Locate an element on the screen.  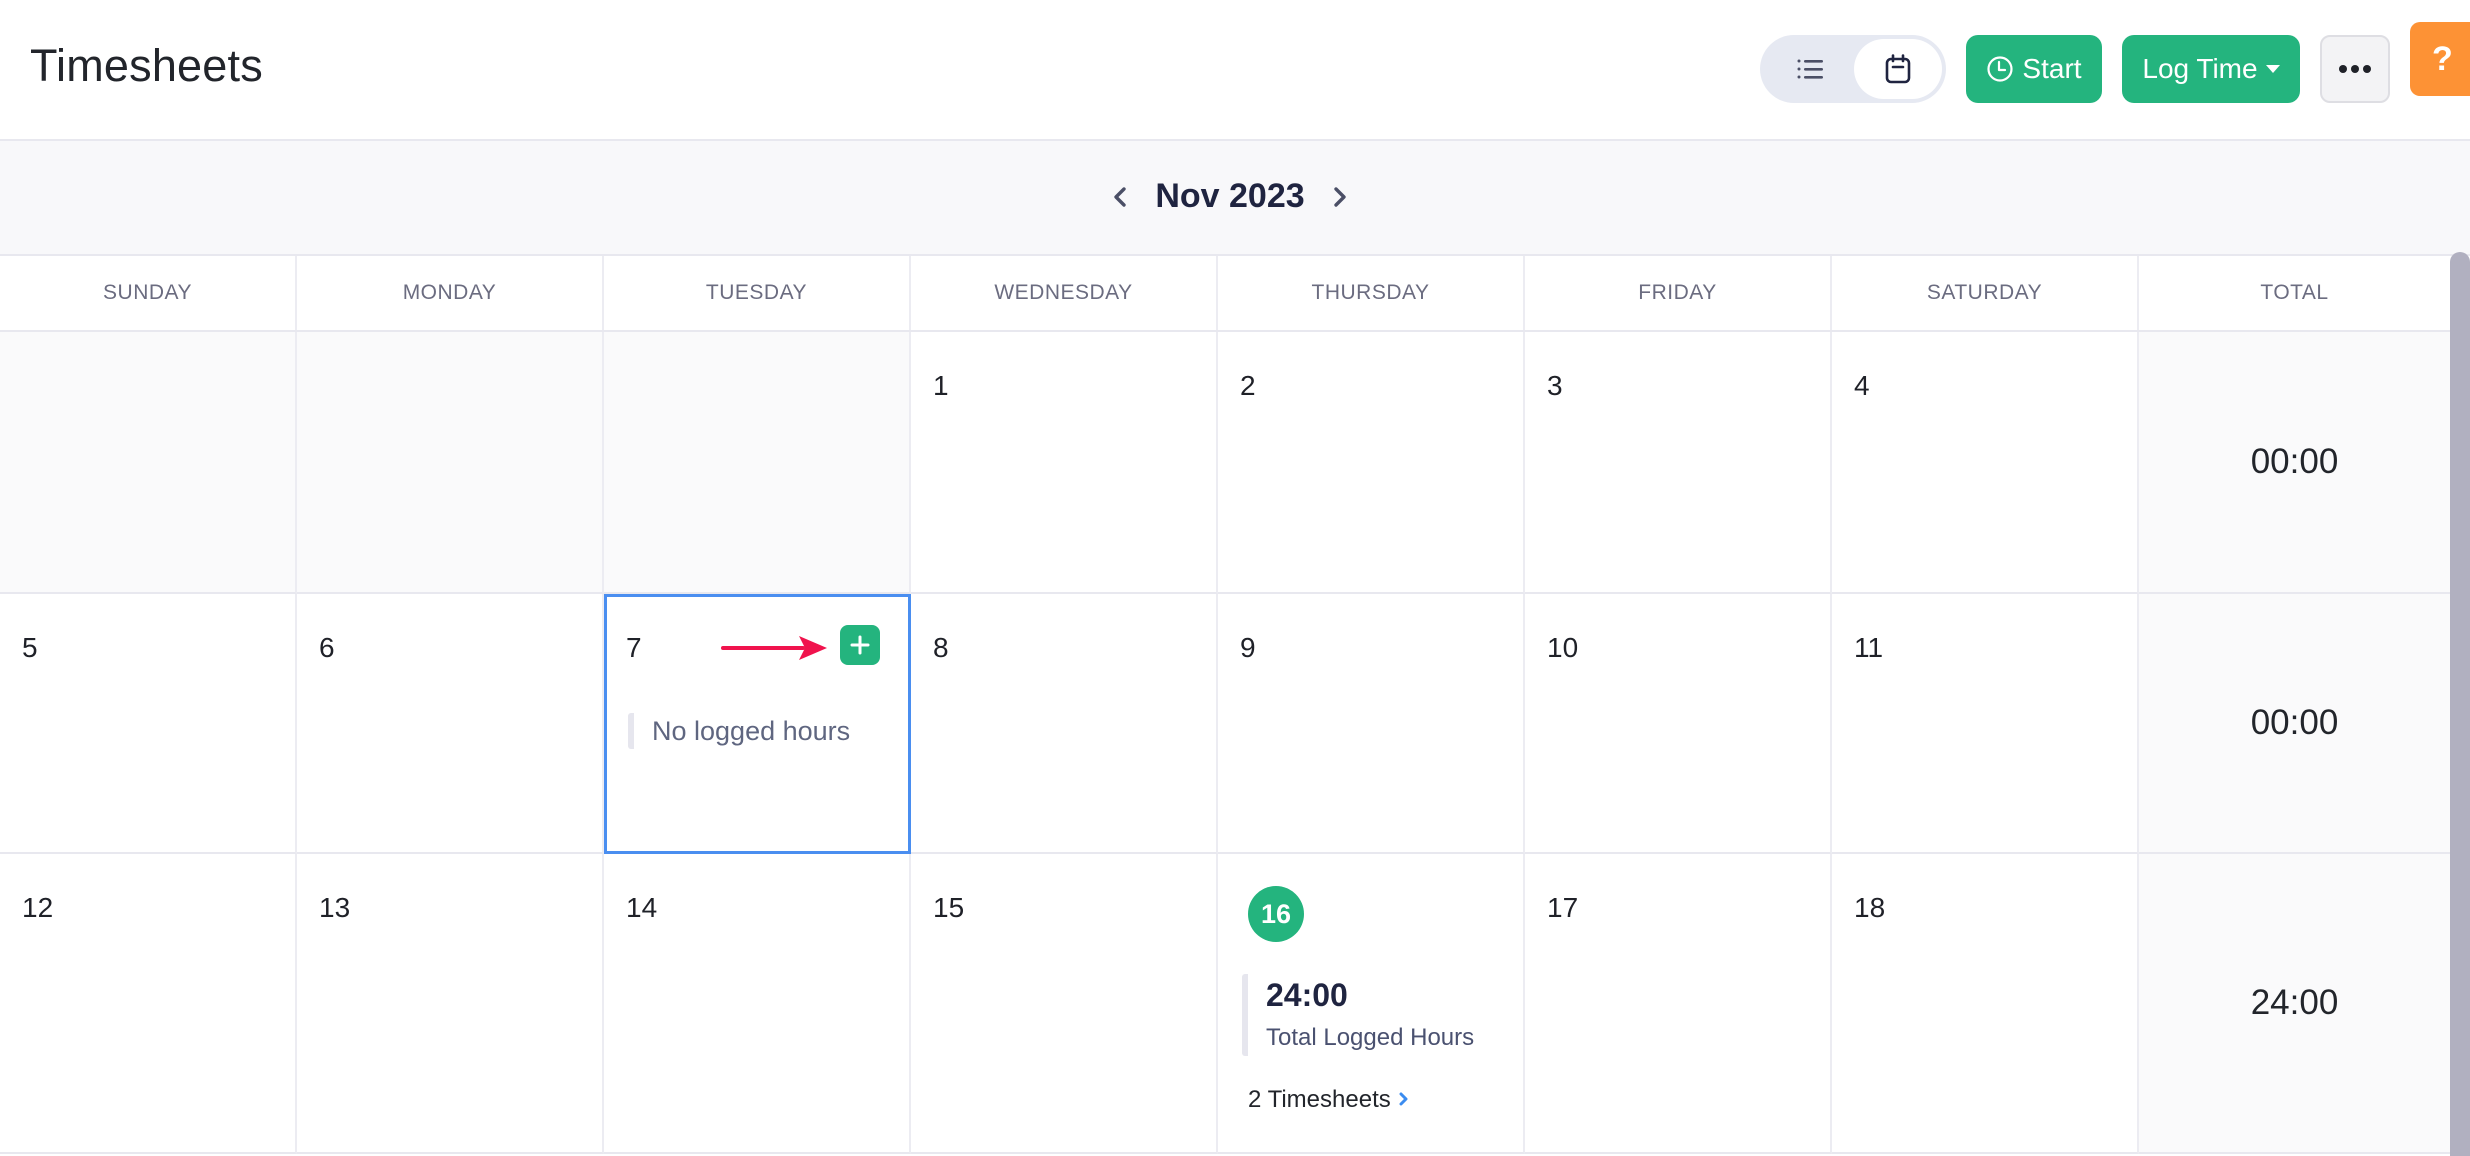
more-options-button is located at coordinates (2355, 69).